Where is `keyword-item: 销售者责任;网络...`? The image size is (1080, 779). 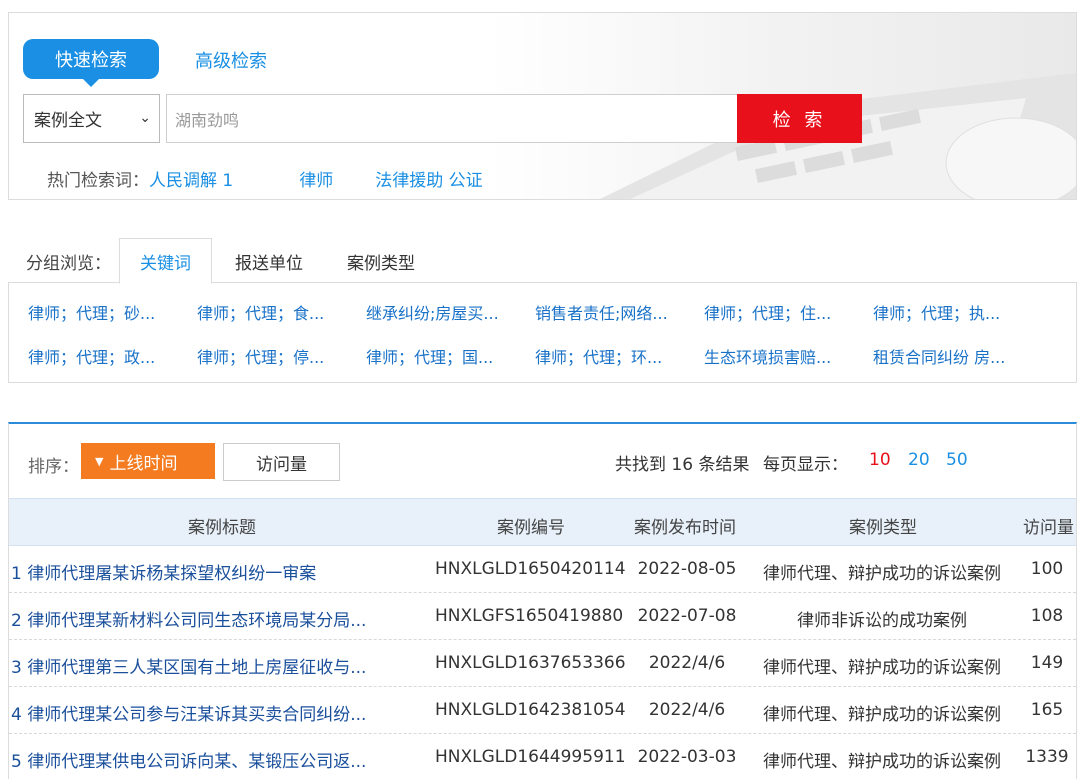
keyword-item: 销售者责任;网络... is located at coordinates (601, 312).